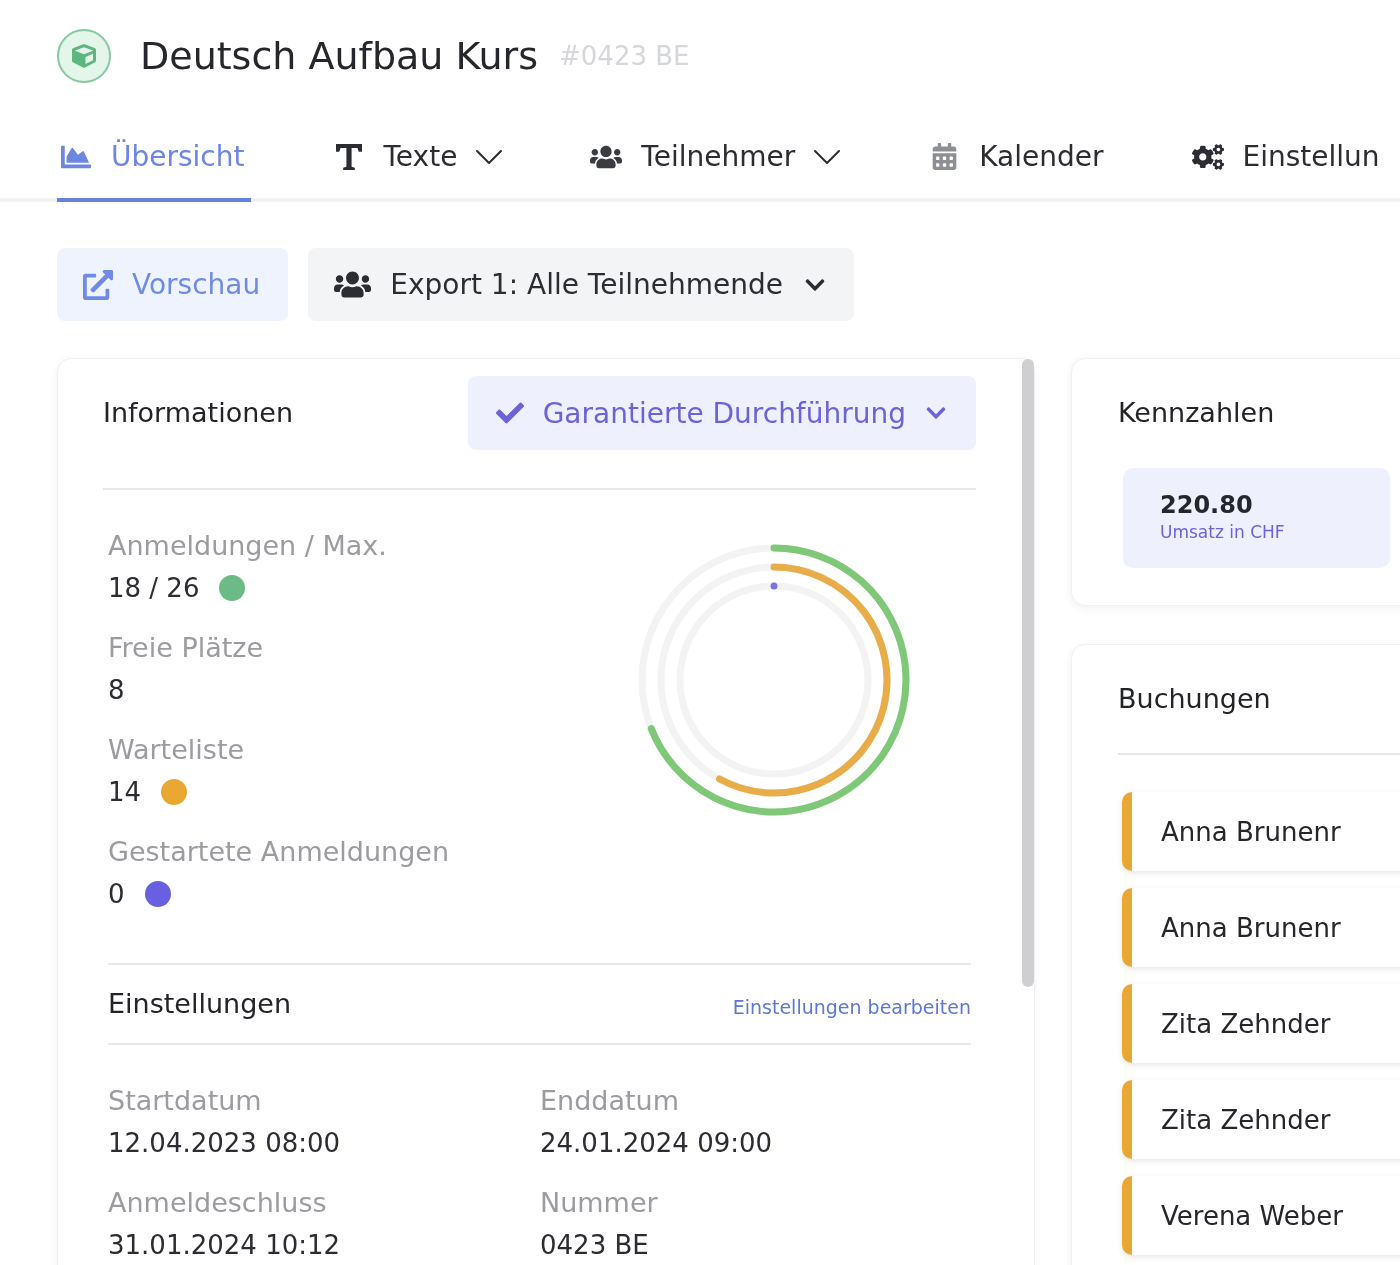 This screenshot has height=1265, width=1400. I want to click on booking-item: Verena Weber, so click(1261, 1215).